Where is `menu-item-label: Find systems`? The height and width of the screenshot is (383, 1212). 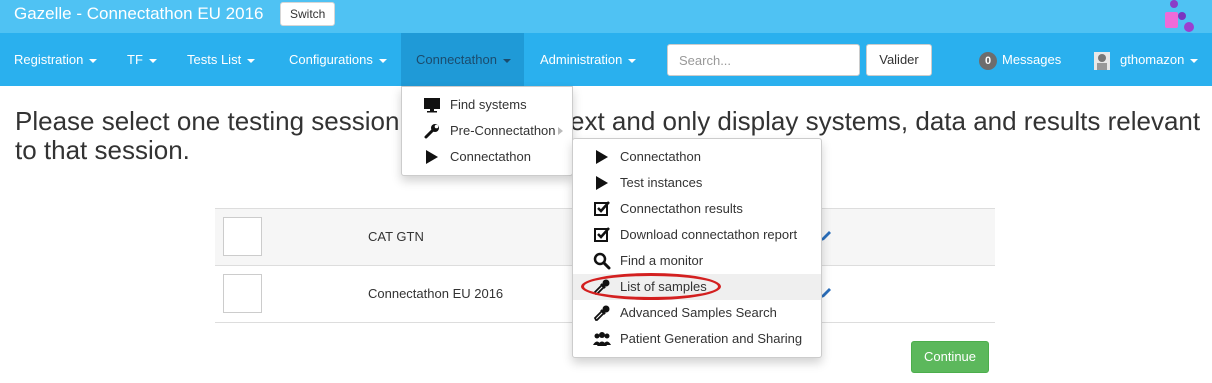 menu-item-label: Find systems is located at coordinates (488, 104).